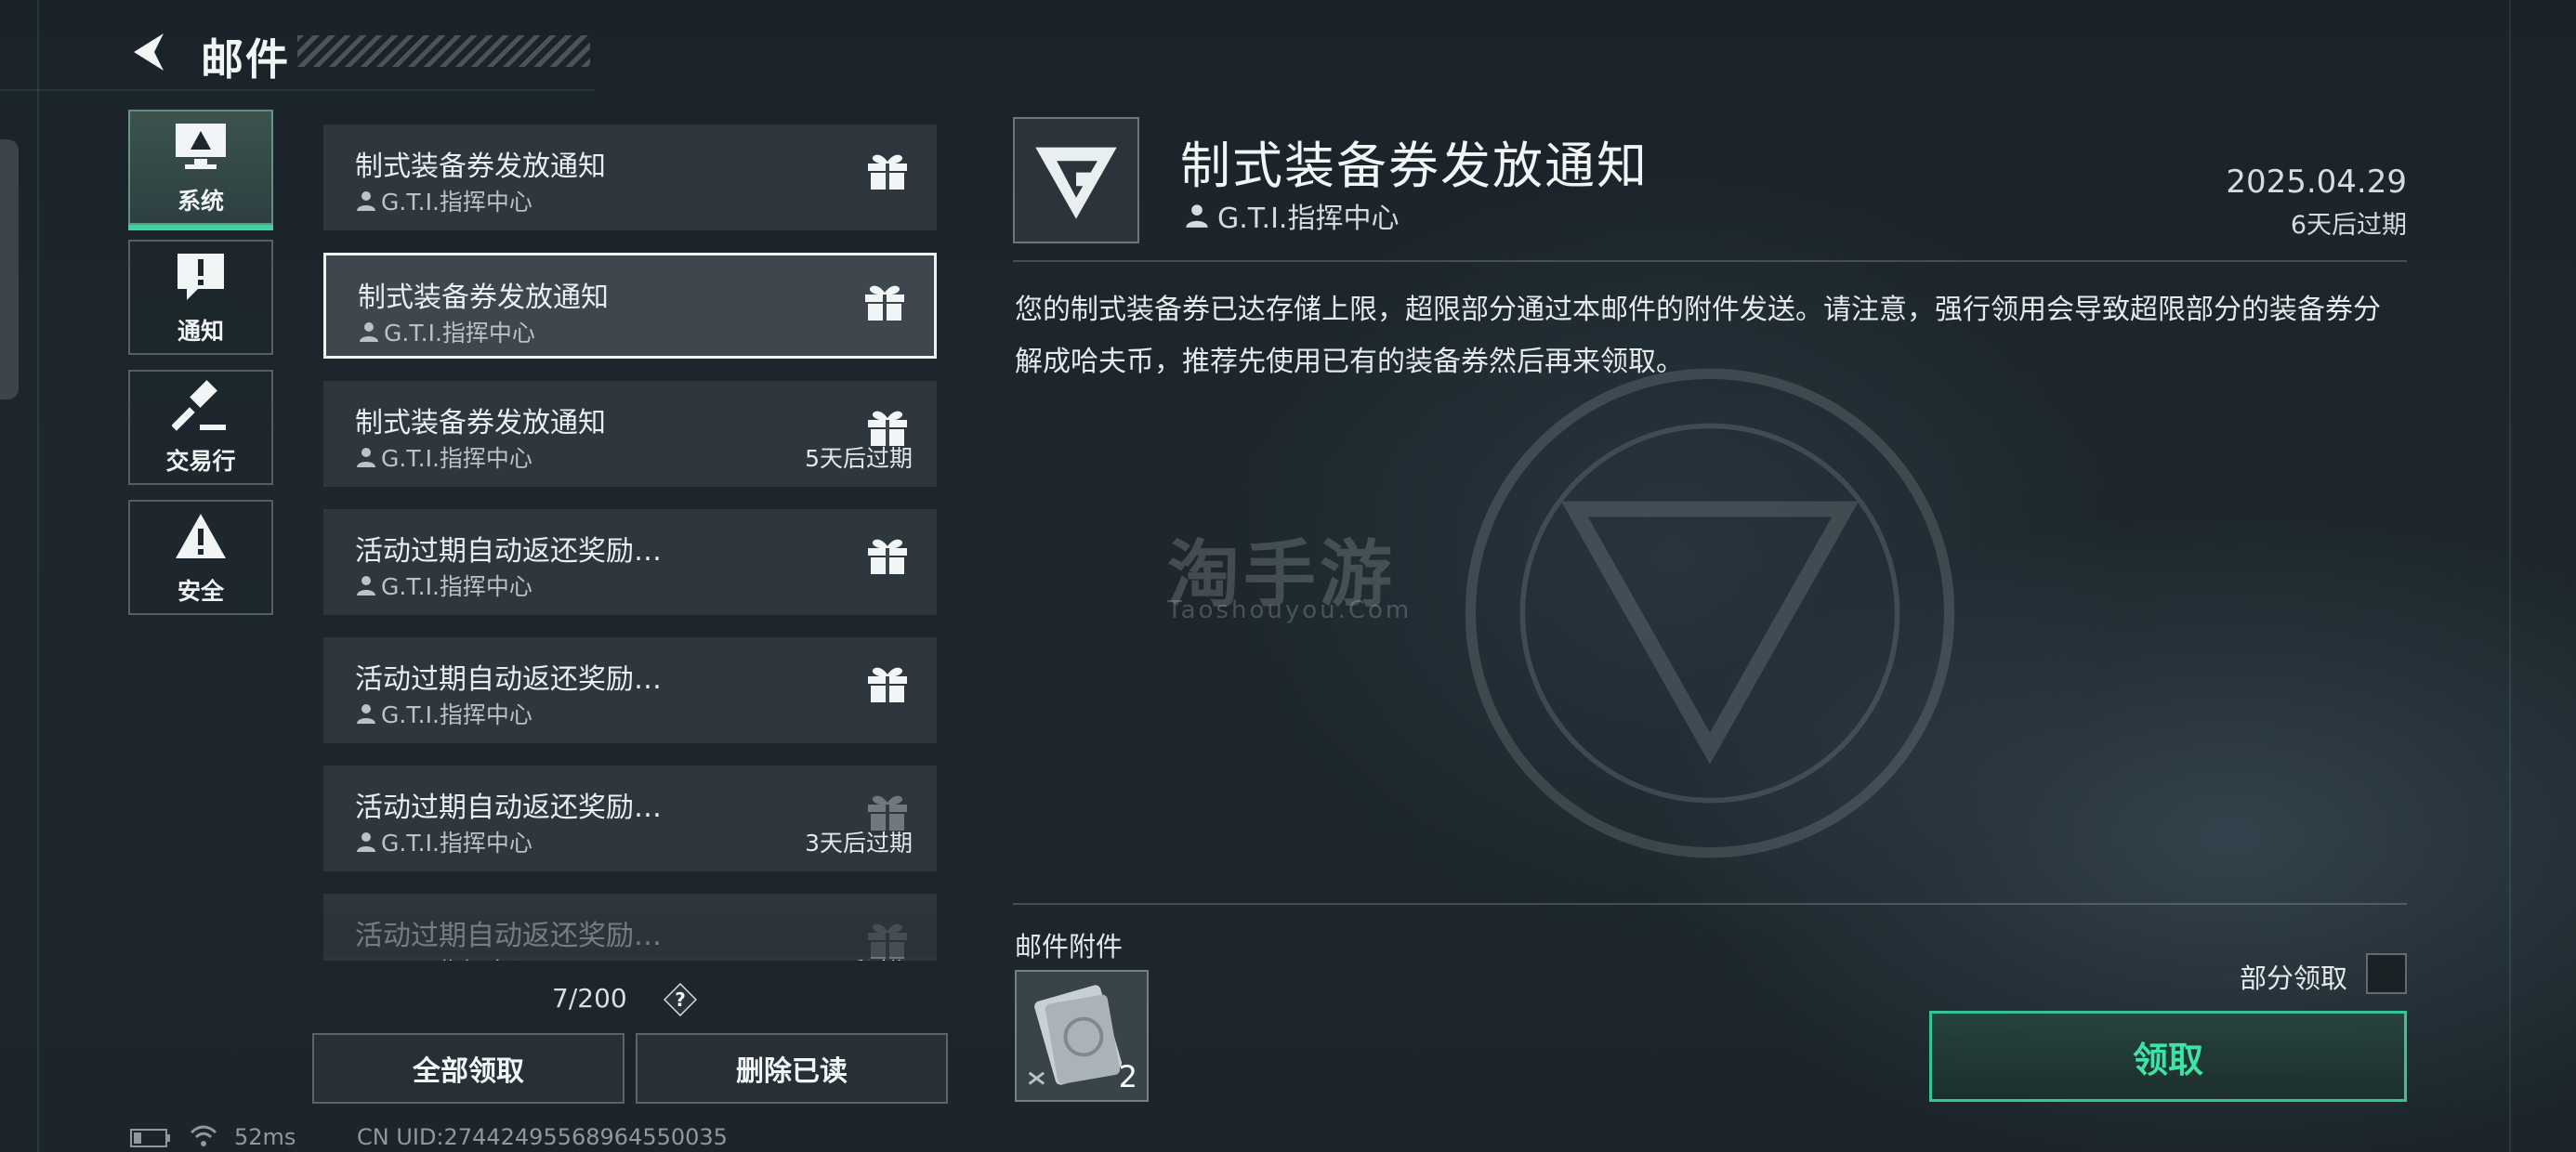 The height and width of the screenshot is (1152, 2576). I want to click on ping-readout: 52ms, so click(265, 1137).